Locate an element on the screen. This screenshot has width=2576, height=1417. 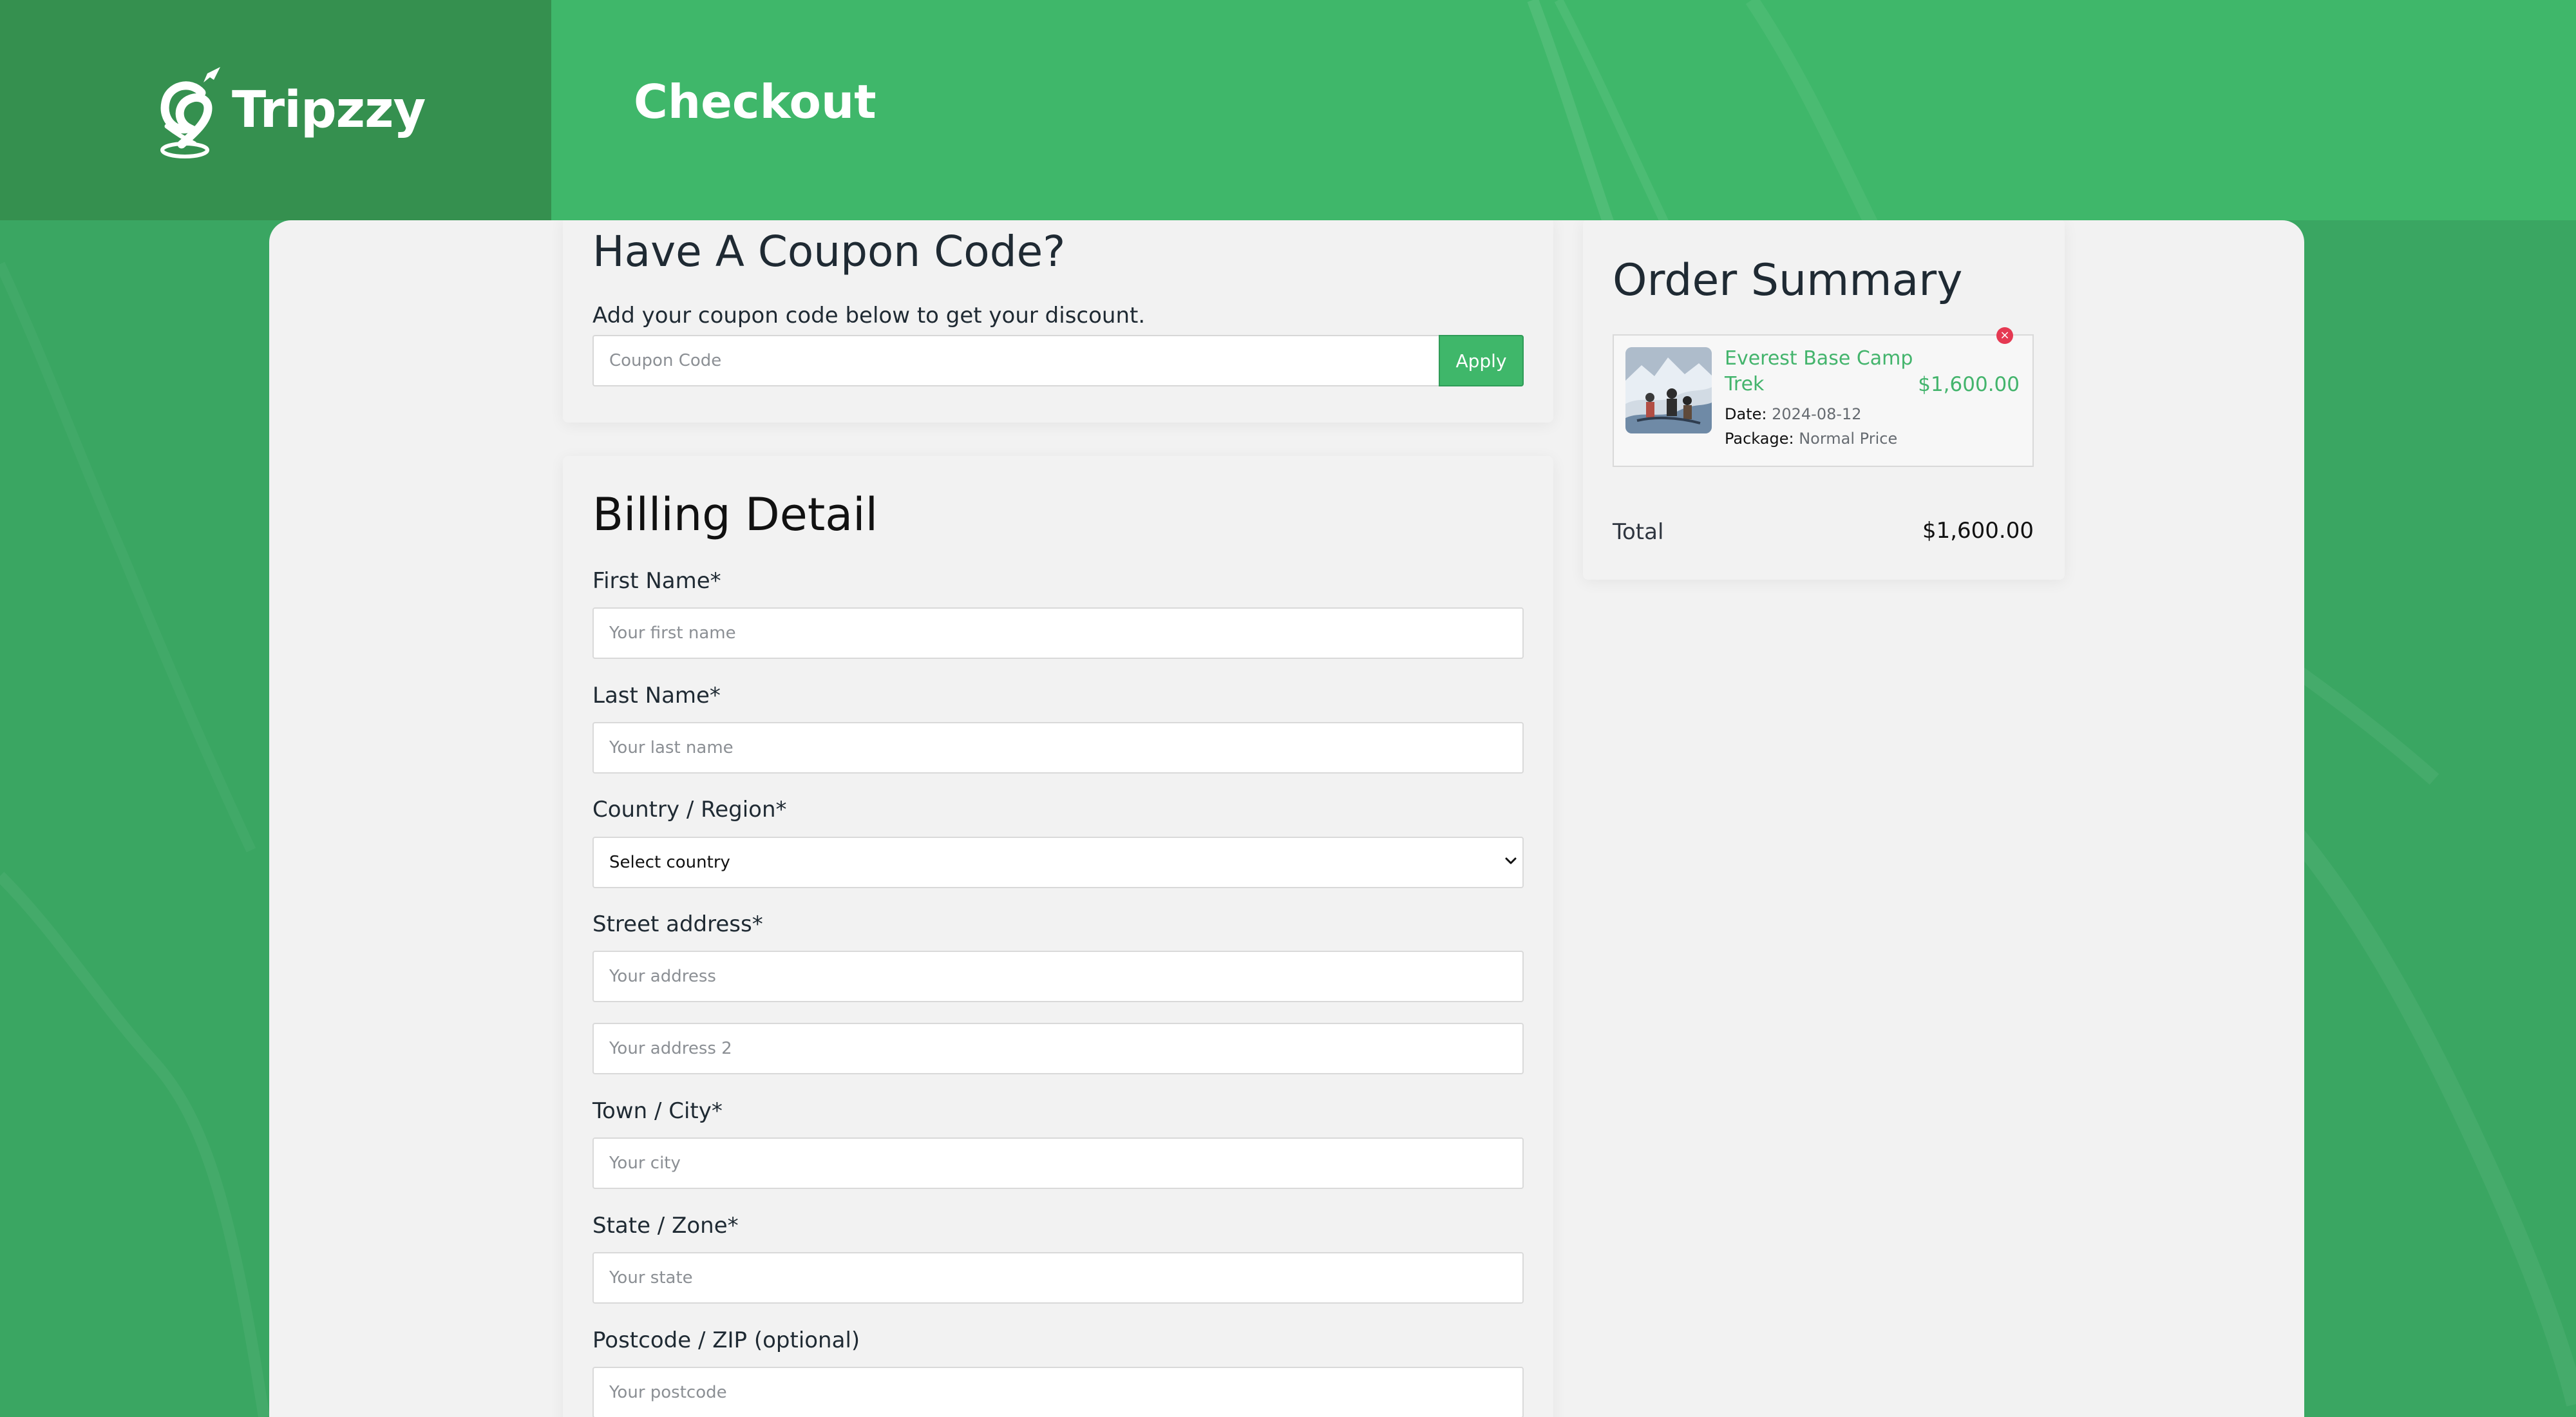
country-select-wrapper: Select country is located at coordinates (1058, 863).